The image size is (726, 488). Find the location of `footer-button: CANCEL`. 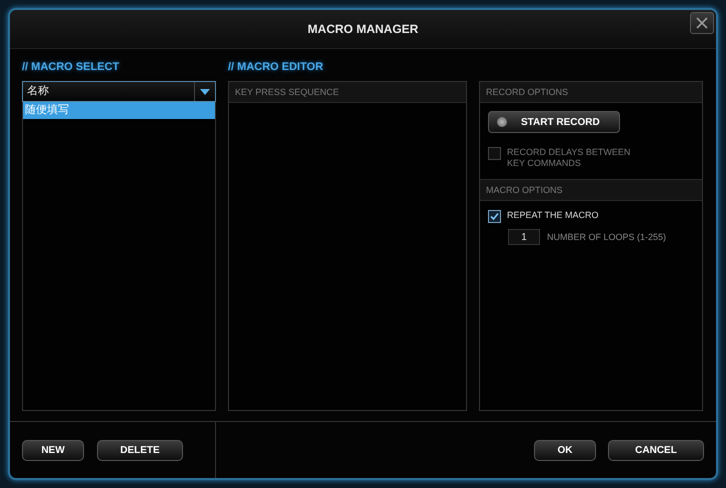

footer-button: CANCEL is located at coordinates (656, 450).